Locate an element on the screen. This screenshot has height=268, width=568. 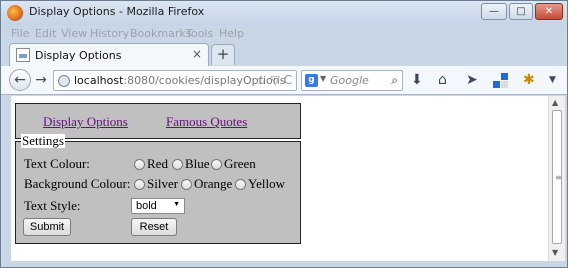
back-button: ← is located at coordinates (20, 80).